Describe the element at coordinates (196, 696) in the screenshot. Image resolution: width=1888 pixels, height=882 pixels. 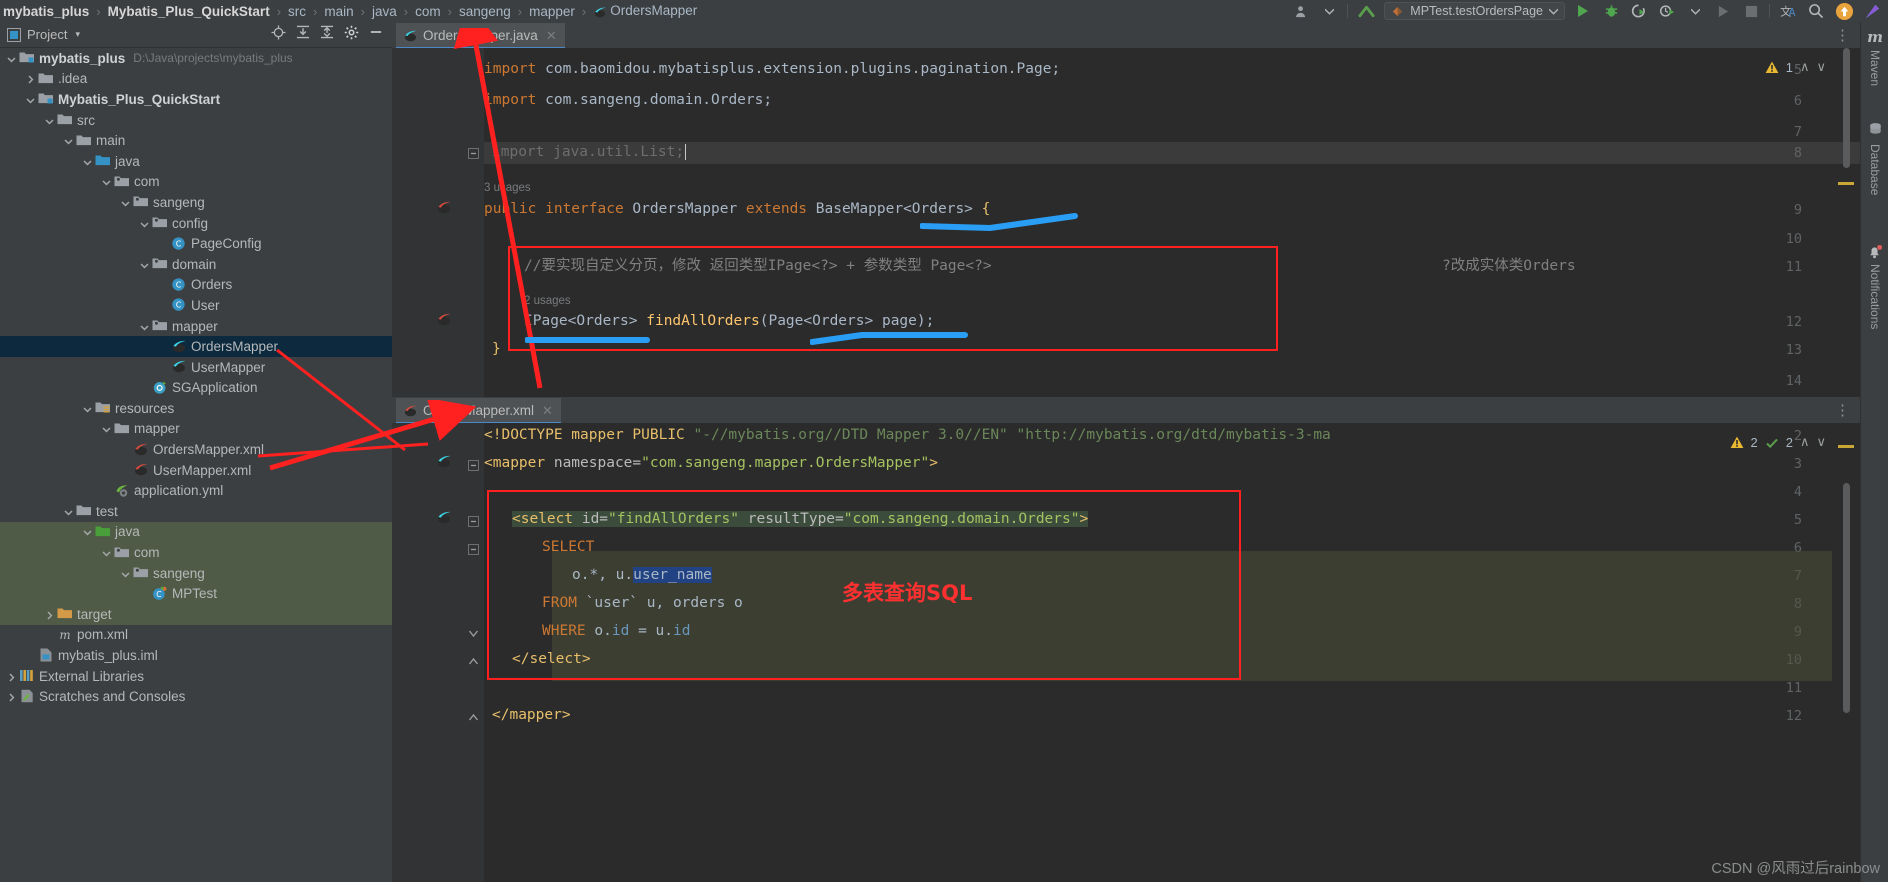
I see `tree-item-scratches-and-consoles: Scratches and Consoles` at that location.